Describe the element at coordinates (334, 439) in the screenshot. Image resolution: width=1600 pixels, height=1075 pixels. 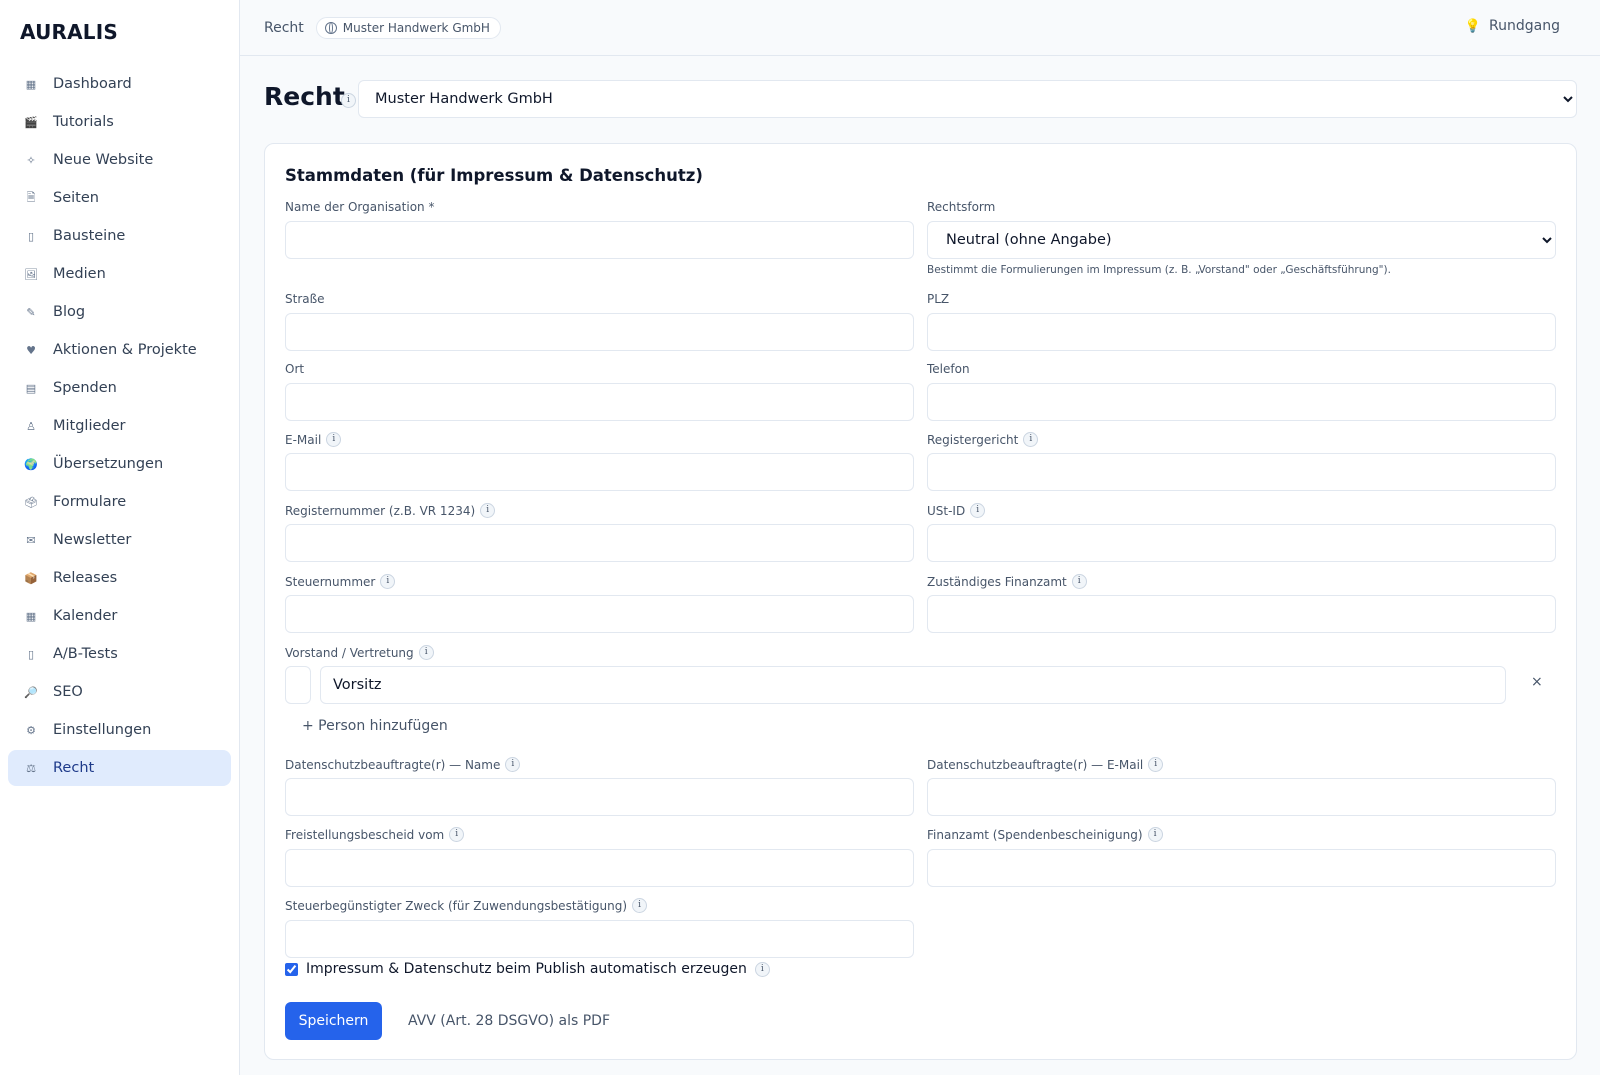
I see `email-info-icon: i` at that location.